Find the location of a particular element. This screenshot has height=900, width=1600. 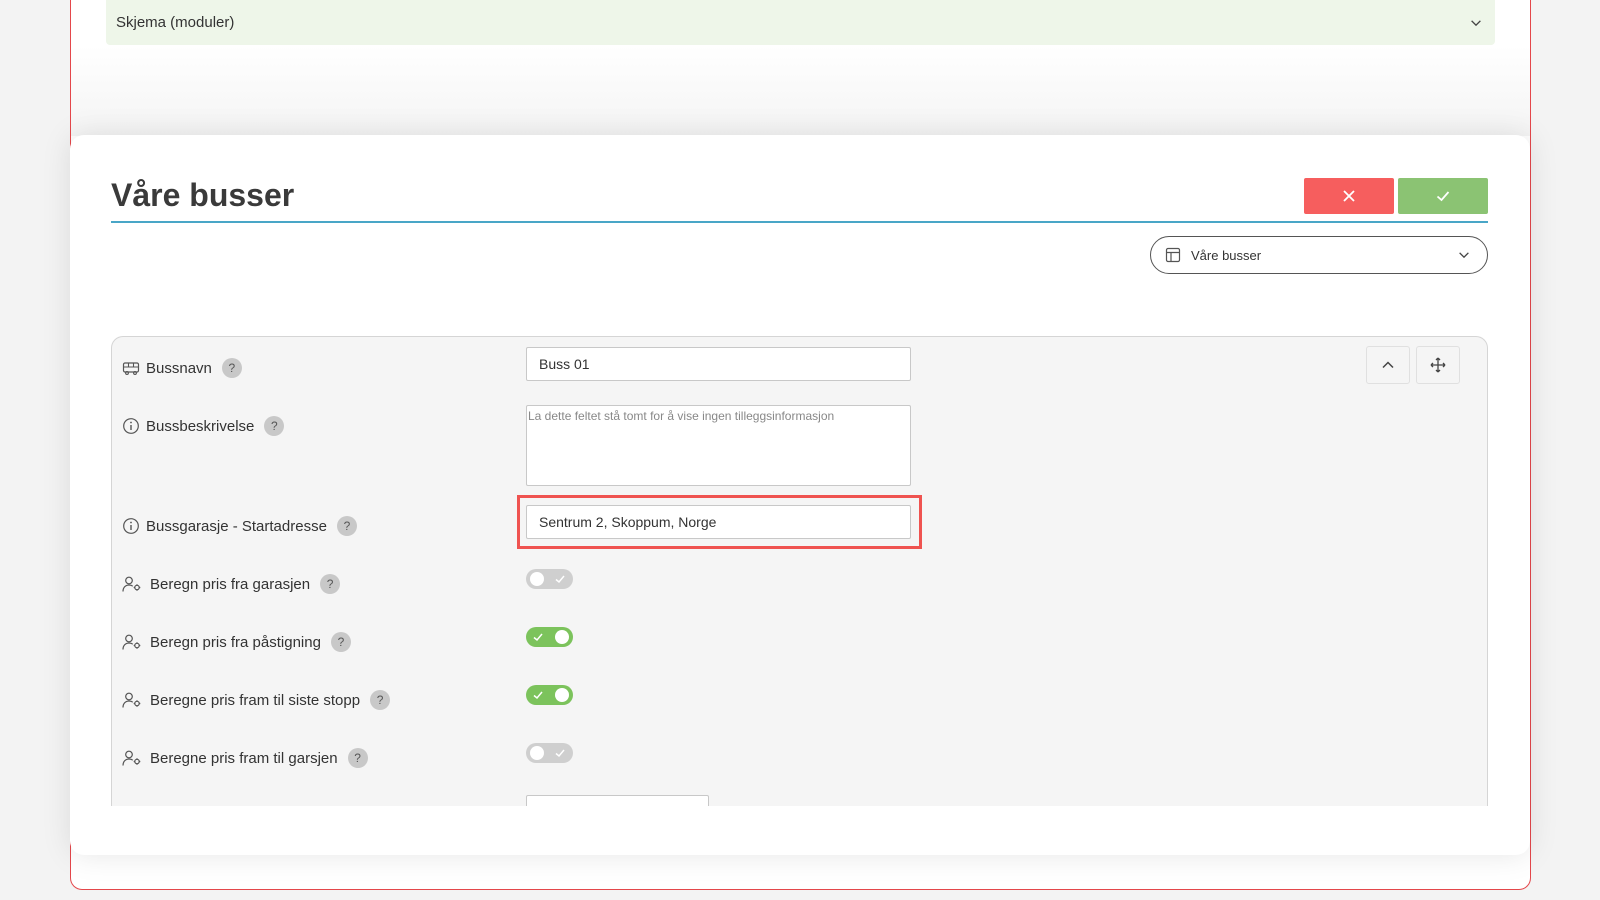

field-row-bussnavn: Bussnavn ? is located at coordinates (182, 368).